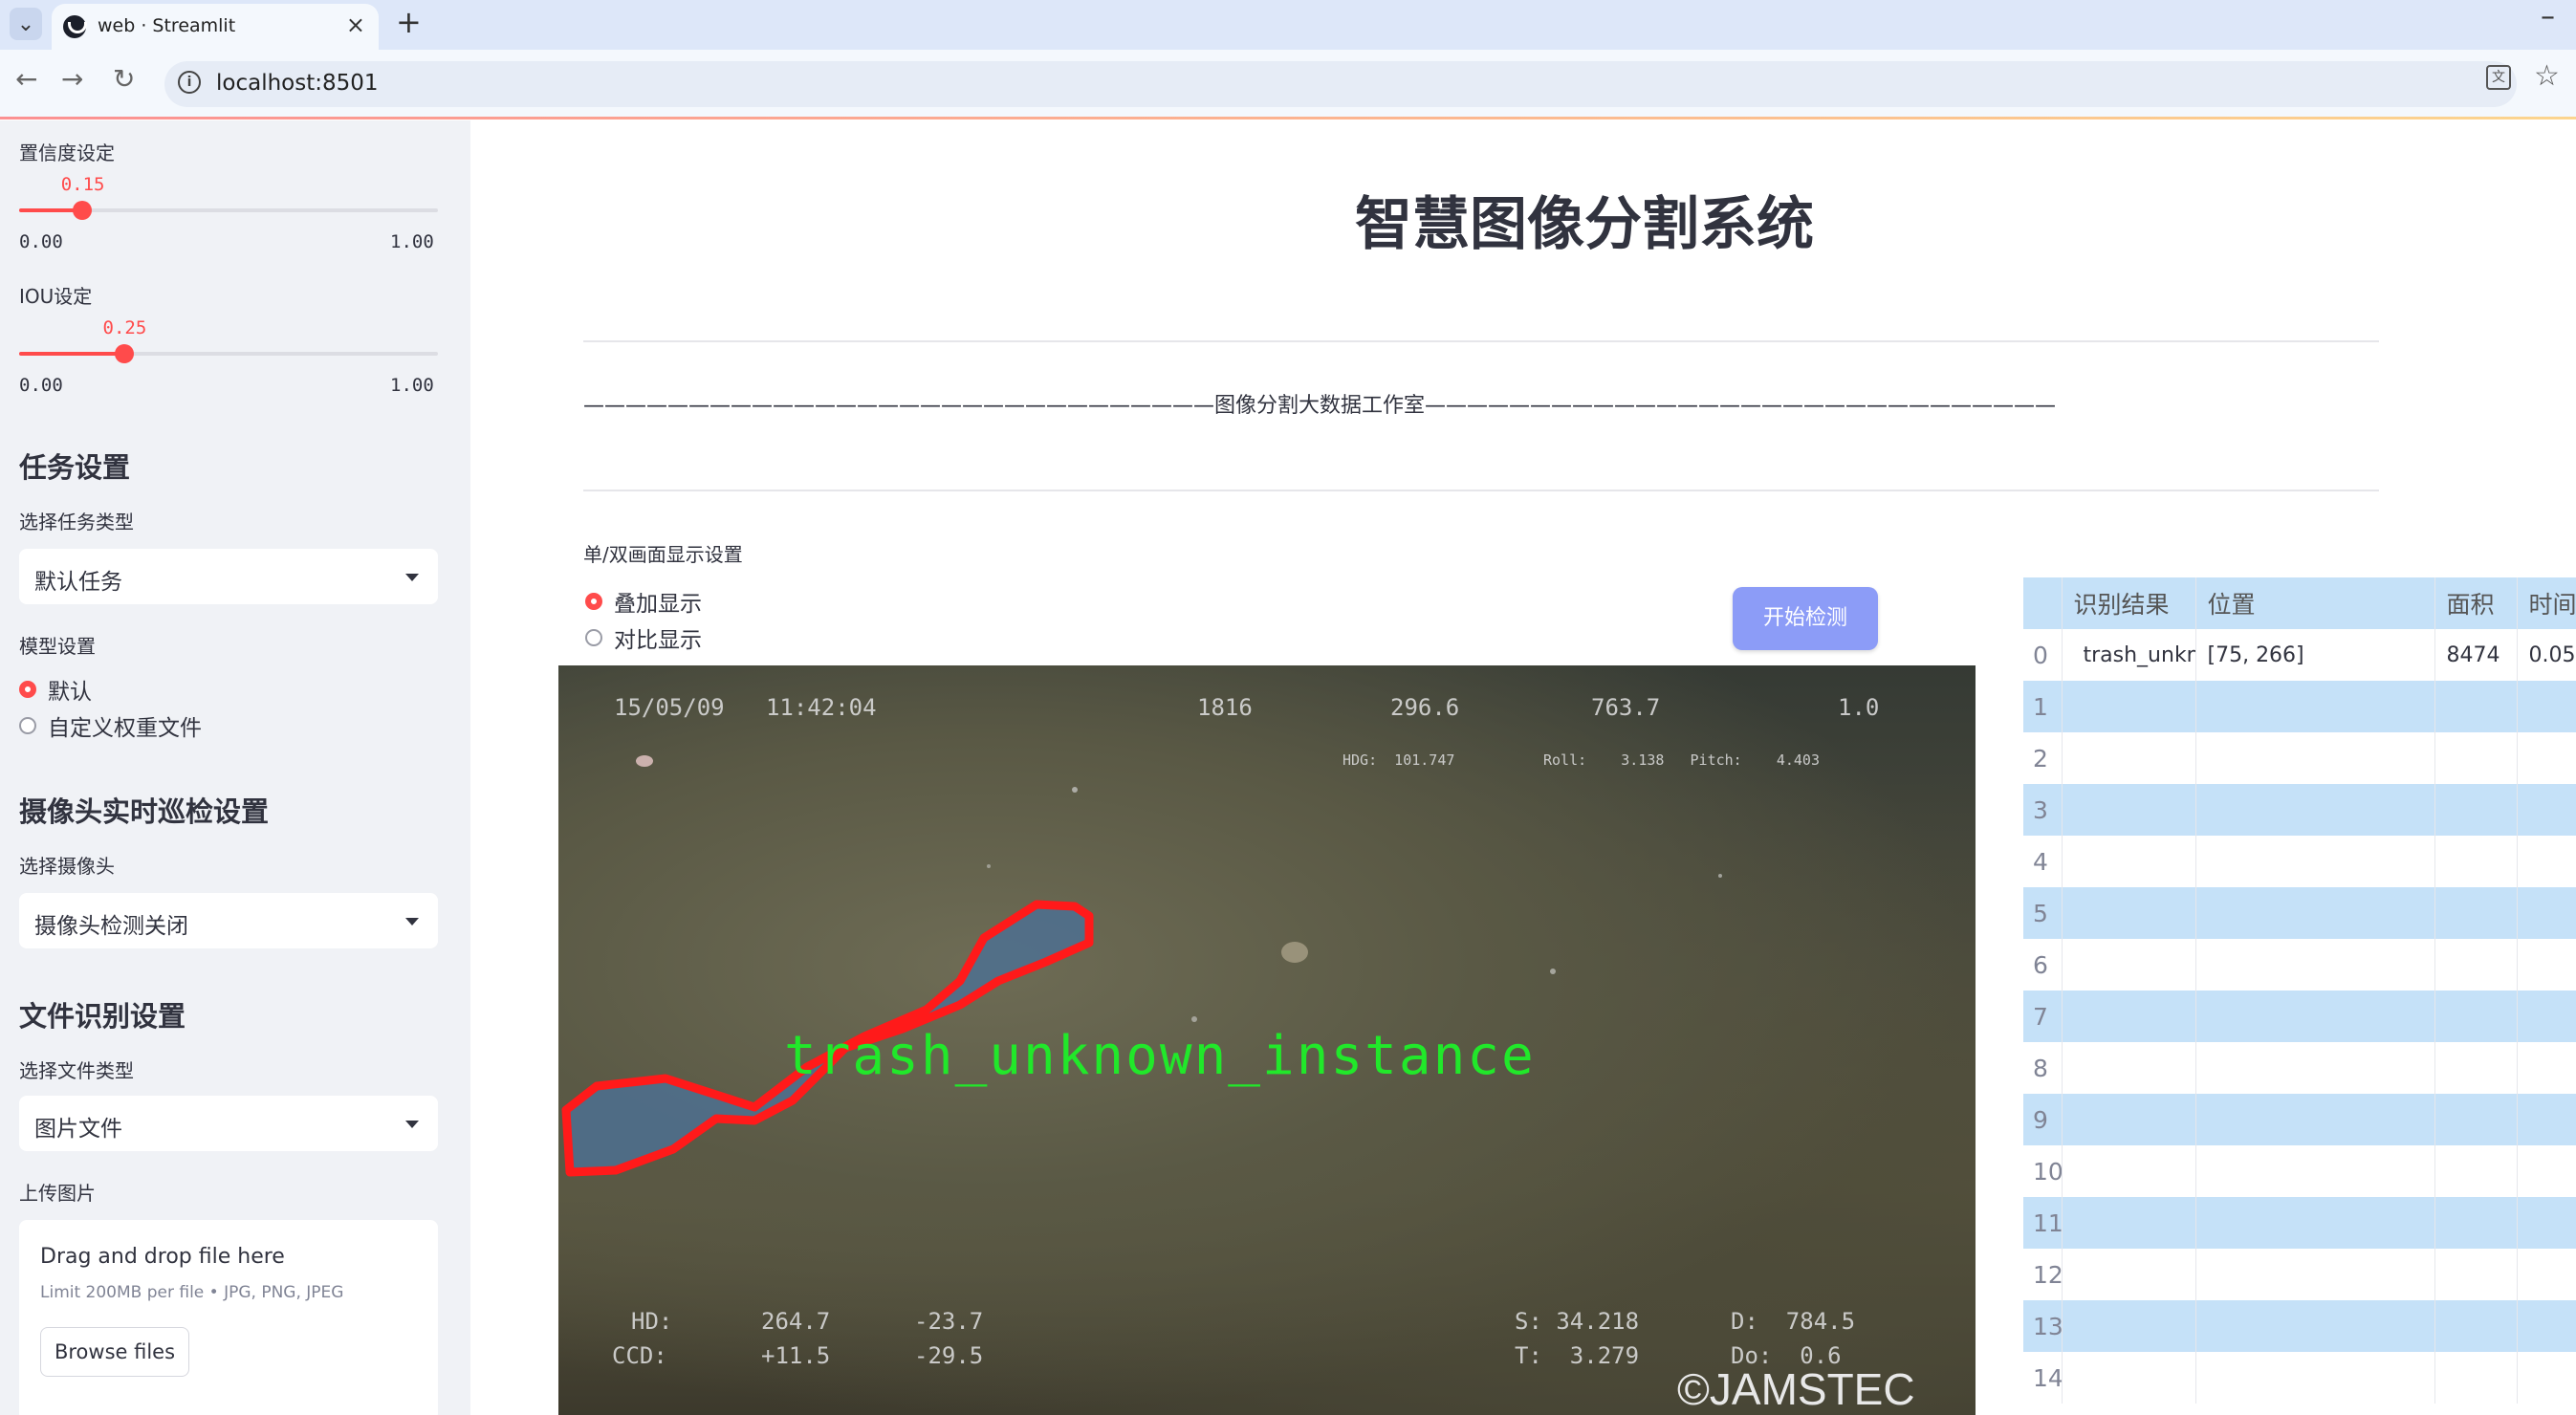  Describe the element at coordinates (2299, 913) in the screenshot. I see `table-row: 5` at that location.